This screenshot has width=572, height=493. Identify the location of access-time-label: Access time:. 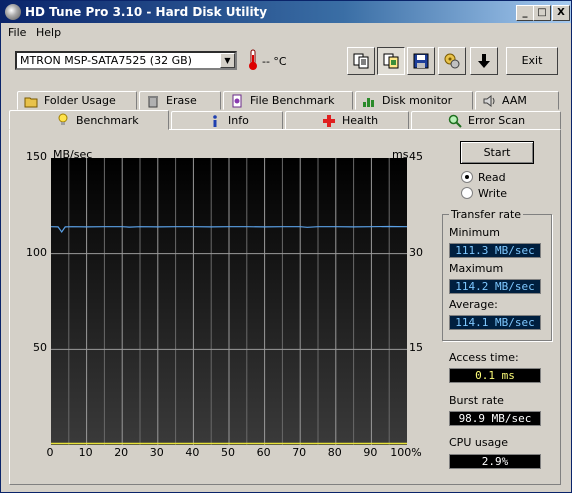
(484, 357).